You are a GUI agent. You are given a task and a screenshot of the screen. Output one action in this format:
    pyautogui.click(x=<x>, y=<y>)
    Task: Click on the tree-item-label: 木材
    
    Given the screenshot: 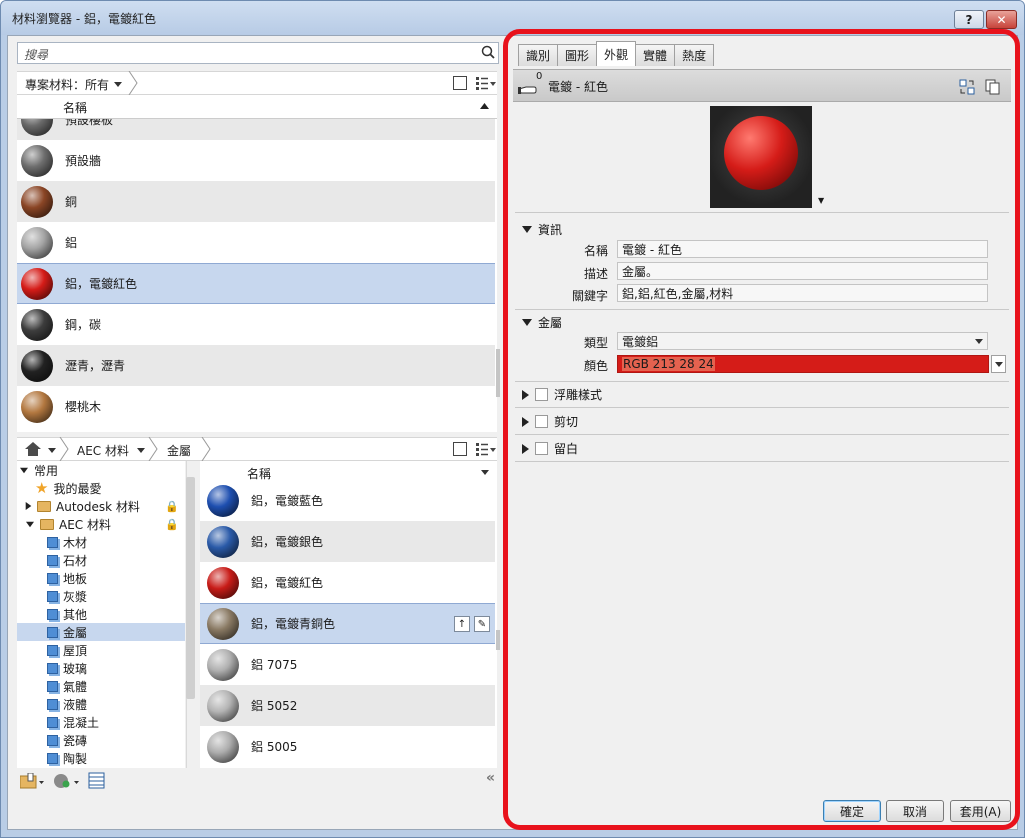 What is the action you would take?
    pyautogui.click(x=75, y=542)
    